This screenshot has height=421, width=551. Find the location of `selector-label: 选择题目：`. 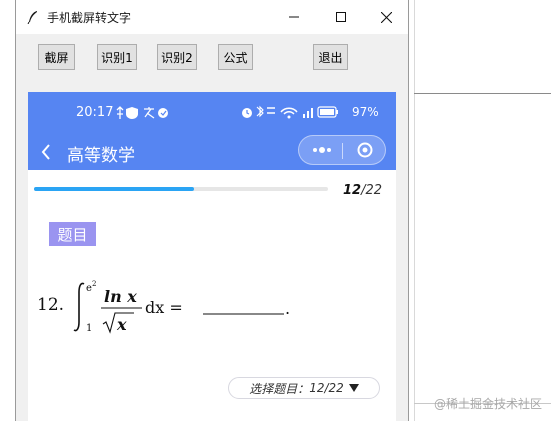

selector-label: 选择题目： is located at coordinates (279, 388).